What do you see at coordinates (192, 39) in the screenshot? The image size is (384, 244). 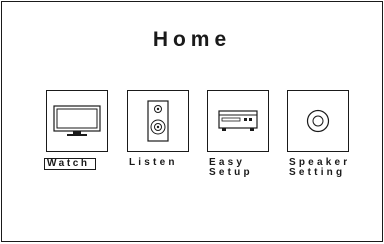 I see `page-title: Home` at bounding box center [192, 39].